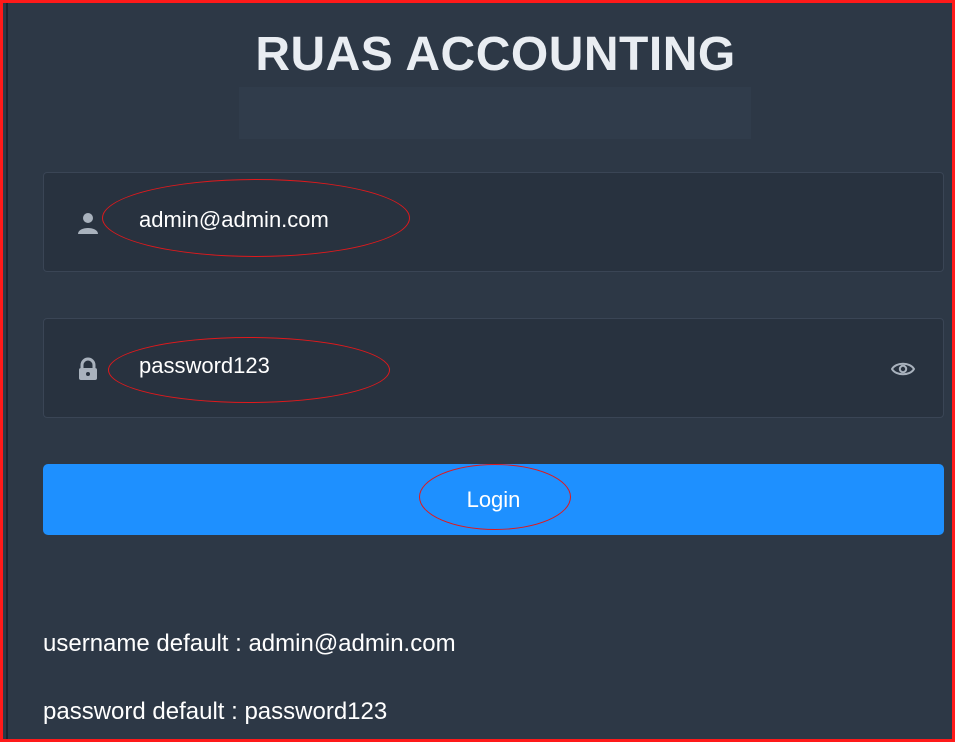 The image size is (955, 742). Describe the element at coordinates (495, 54) in the screenshot. I see `app-title: RUAS ACCOUNTING` at that location.